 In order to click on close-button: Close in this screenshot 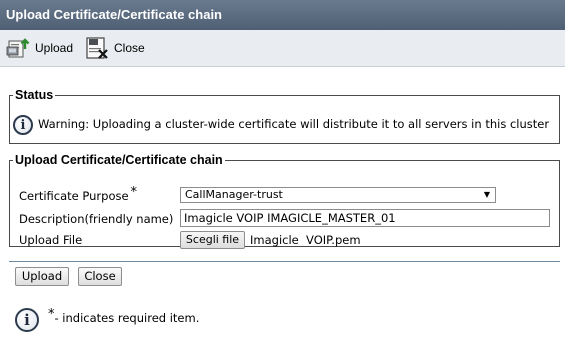, I will do `click(100, 276)`.